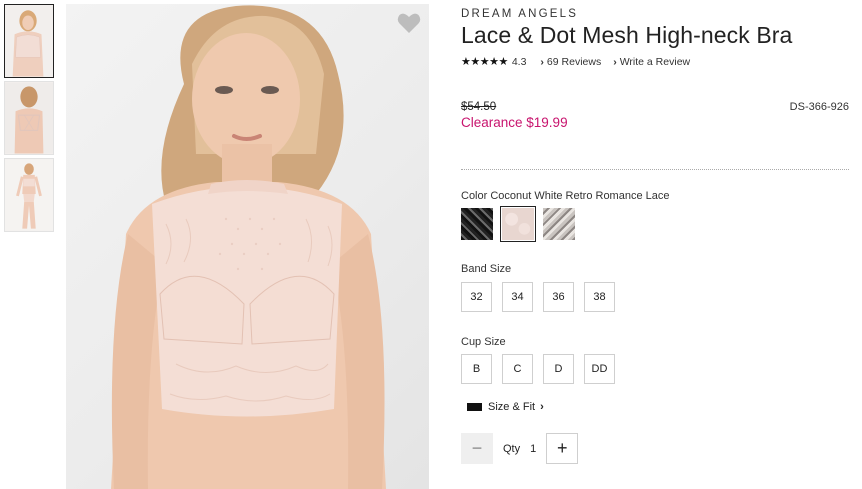  Describe the element at coordinates (476, 369) in the screenshot. I see `cup-size-option: B` at that location.